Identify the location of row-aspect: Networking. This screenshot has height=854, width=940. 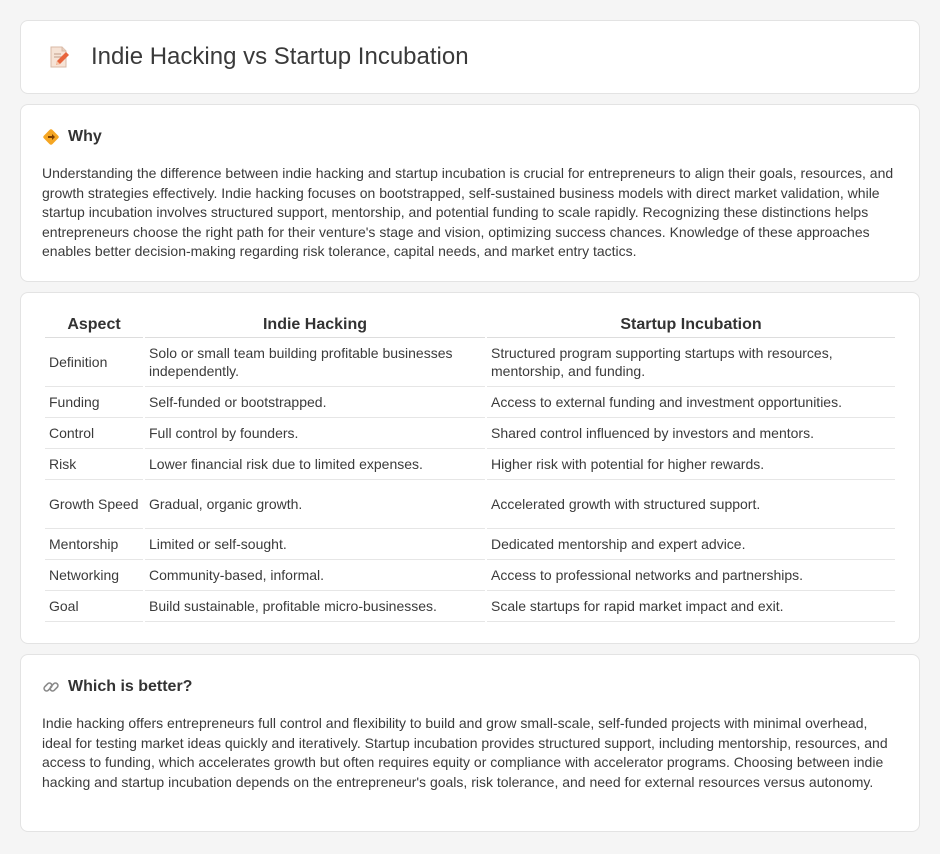
(94, 575).